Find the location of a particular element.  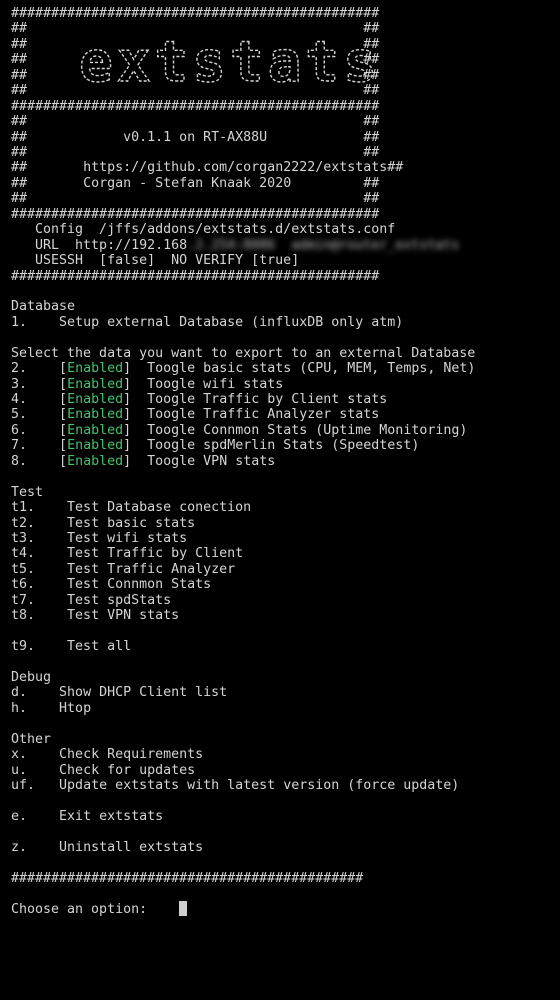

project-url-text-pad: ## is located at coordinates (47, 168).